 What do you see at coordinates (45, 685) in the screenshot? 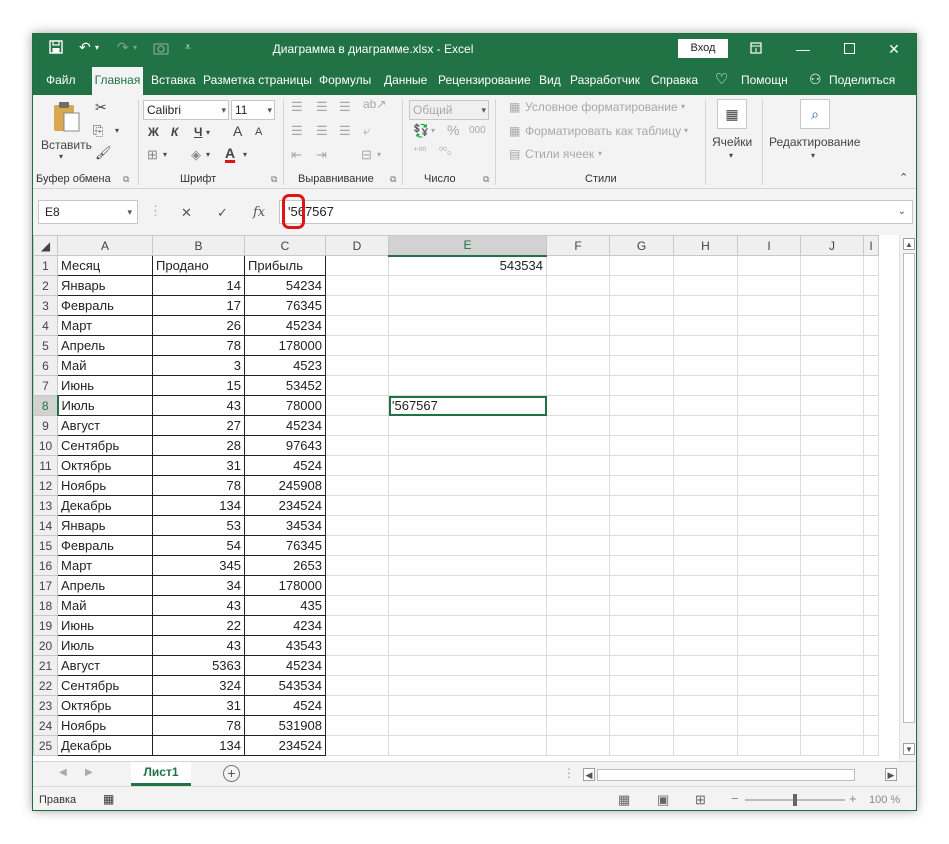
I see `row-header: 22` at bounding box center [45, 685].